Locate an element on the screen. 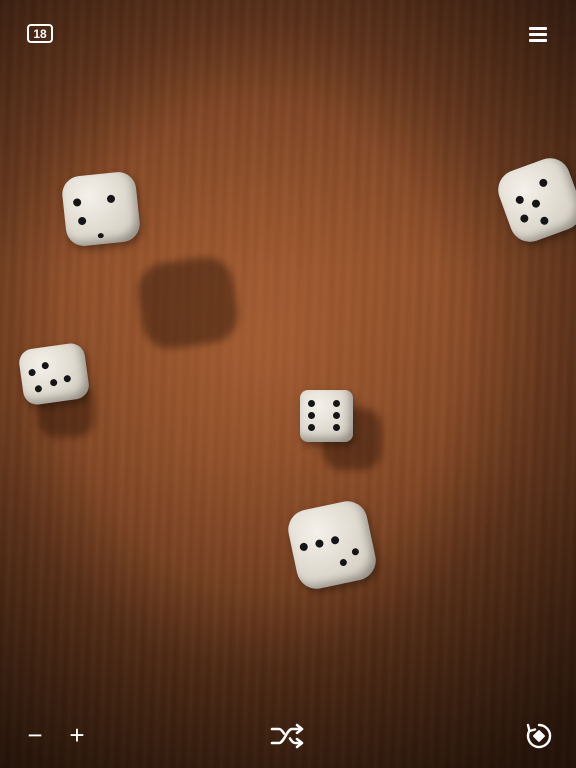 Image resolution: width=576 pixels, height=768 pixels. reset-button is located at coordinates (539, 736).